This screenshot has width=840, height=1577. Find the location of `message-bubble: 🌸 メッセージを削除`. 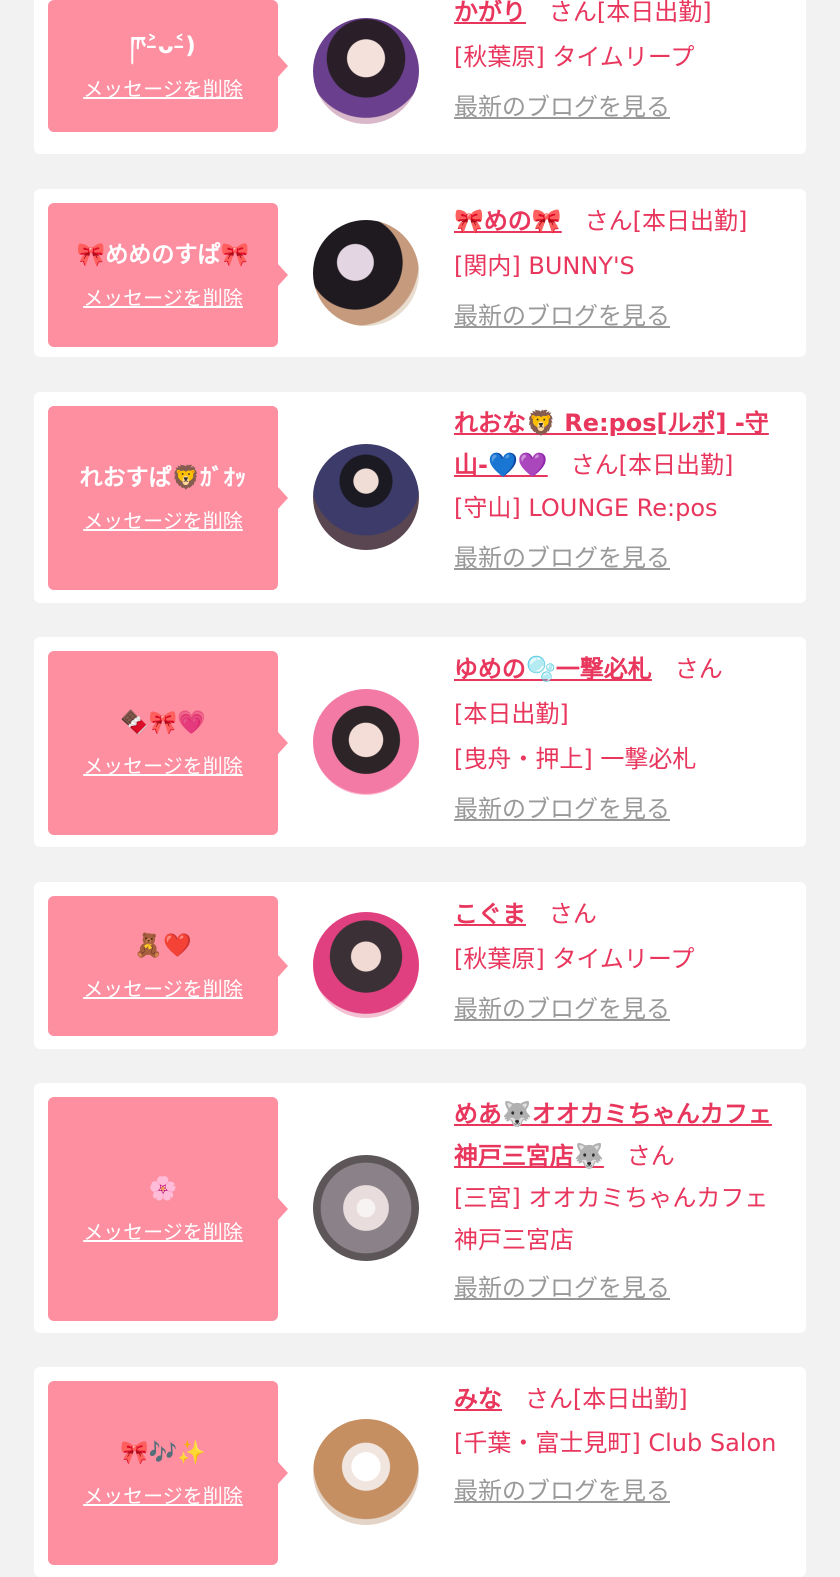

message-bubble: 🌸 メッセージを削除 is located at coordinates (168, 1209).